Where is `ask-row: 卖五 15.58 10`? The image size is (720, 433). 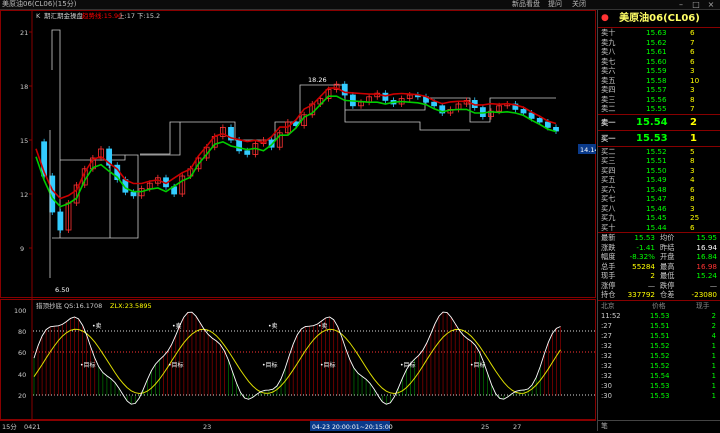
ask-row: 卖五 15.58 10 is located at coordinates (659, 81).